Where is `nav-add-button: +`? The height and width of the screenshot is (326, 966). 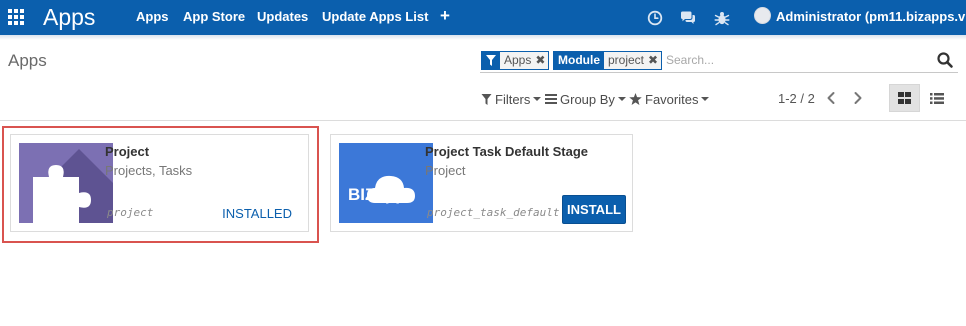
nav-add-button: + is located at coordinates (445, 17).